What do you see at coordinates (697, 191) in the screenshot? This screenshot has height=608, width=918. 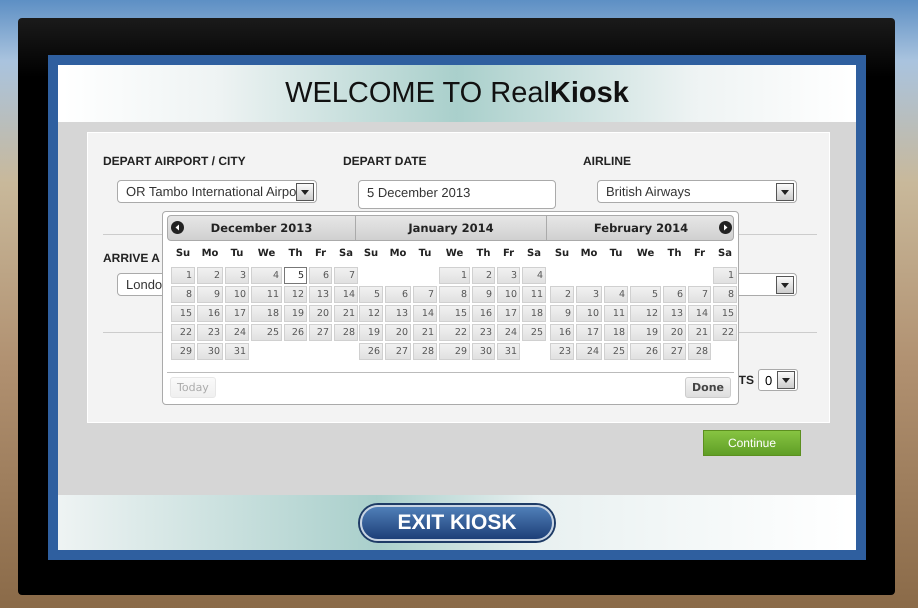 I see `dropdown-field: British Airways` at bounding box center [697, 191].